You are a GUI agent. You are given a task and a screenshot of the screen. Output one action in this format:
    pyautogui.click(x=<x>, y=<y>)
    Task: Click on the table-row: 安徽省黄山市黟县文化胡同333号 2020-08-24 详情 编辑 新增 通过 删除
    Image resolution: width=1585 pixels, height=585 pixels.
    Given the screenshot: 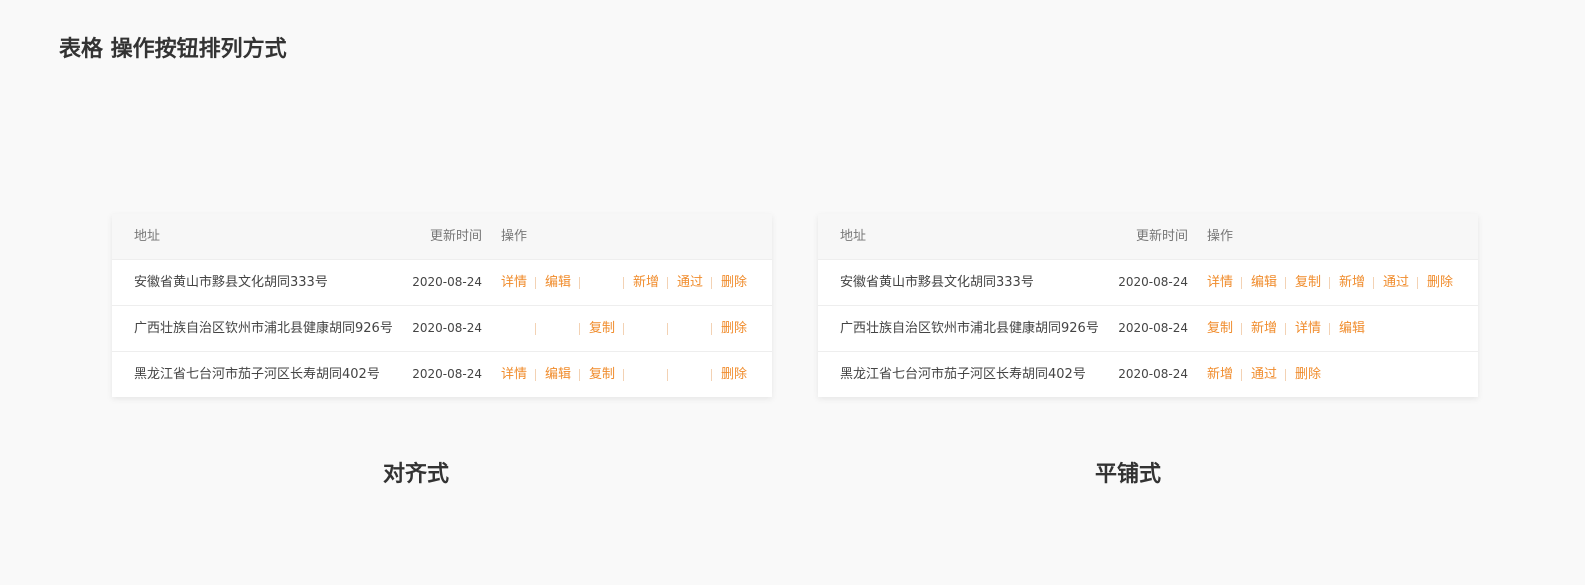 What is the action you would take?
    pyautogui.click(x=442, y=283)
    